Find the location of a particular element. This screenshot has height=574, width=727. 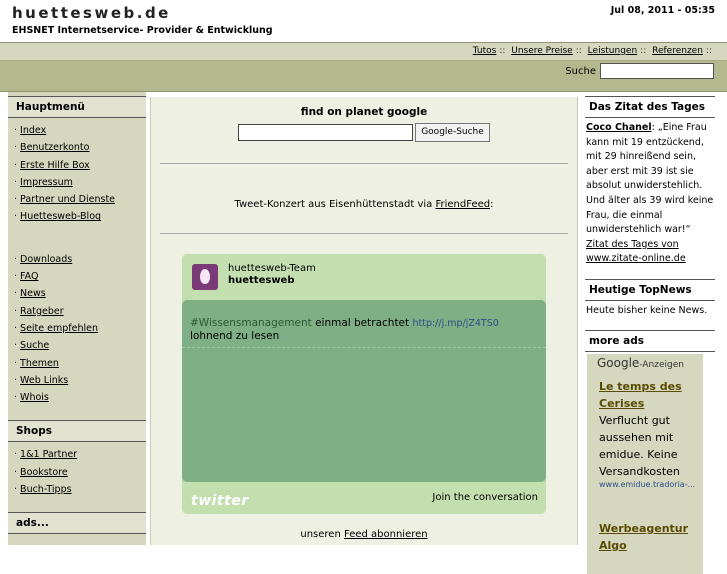

shop-item-bookstore: Bookstore is located at coordinates (44, 472).